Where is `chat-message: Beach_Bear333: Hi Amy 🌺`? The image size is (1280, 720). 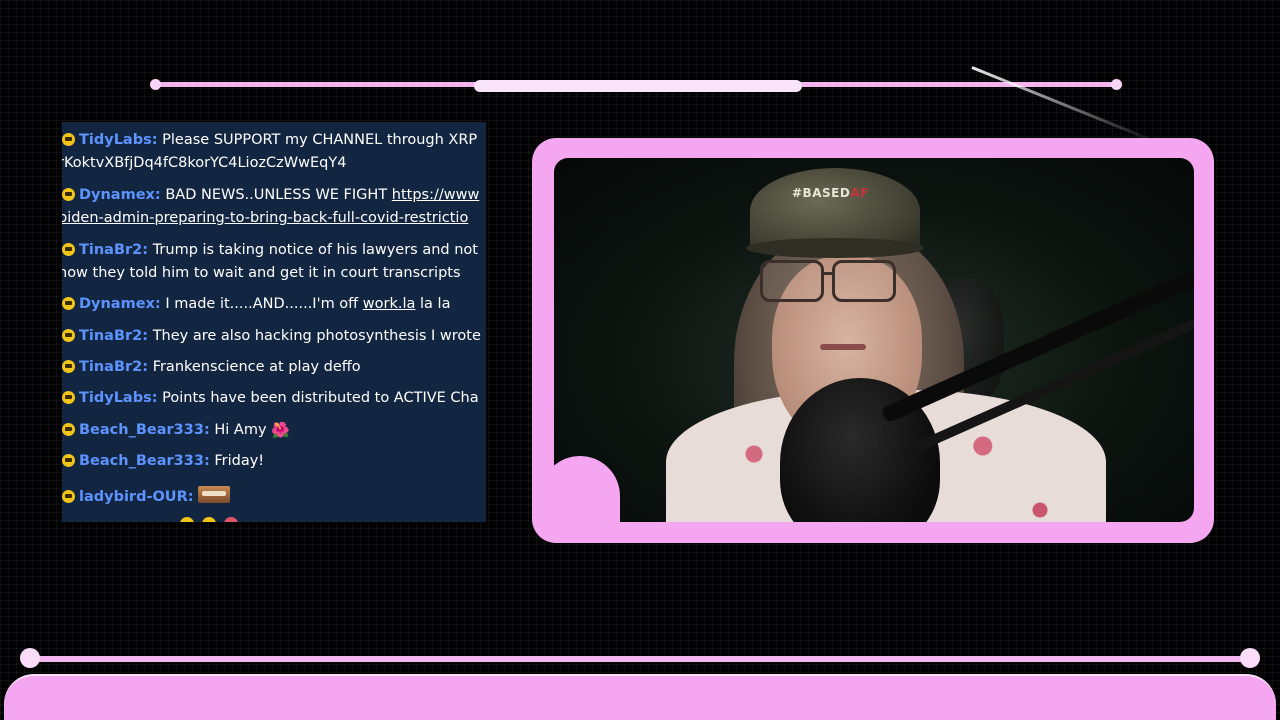
chat-message: Beach_Bear333: Hi Amy 🌺 is located at coordinates (274, 430).